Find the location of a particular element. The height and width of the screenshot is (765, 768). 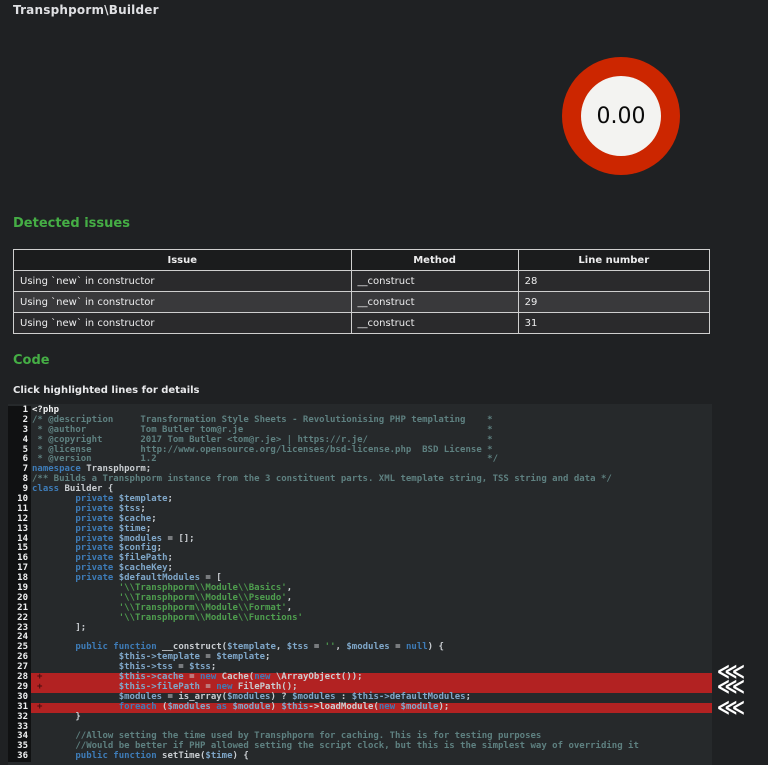

line-number: 36 is located at coordinates (19, 757).